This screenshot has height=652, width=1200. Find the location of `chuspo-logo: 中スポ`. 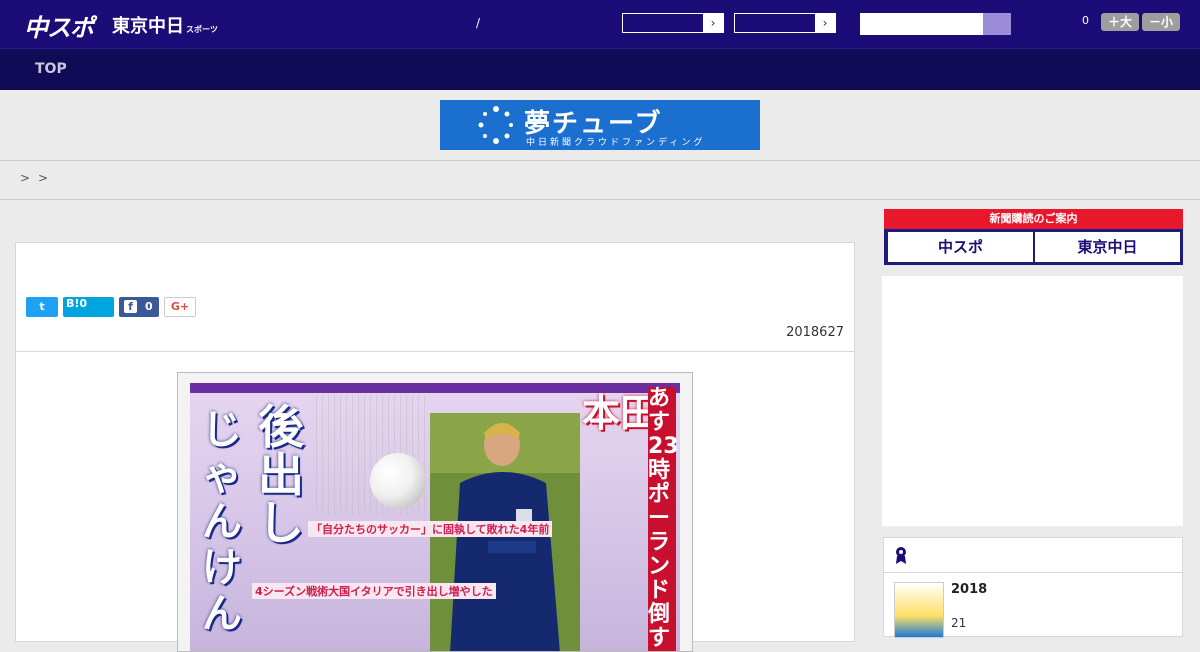

chuspo-logo: 中スポ is located at coordinates (59, 25).